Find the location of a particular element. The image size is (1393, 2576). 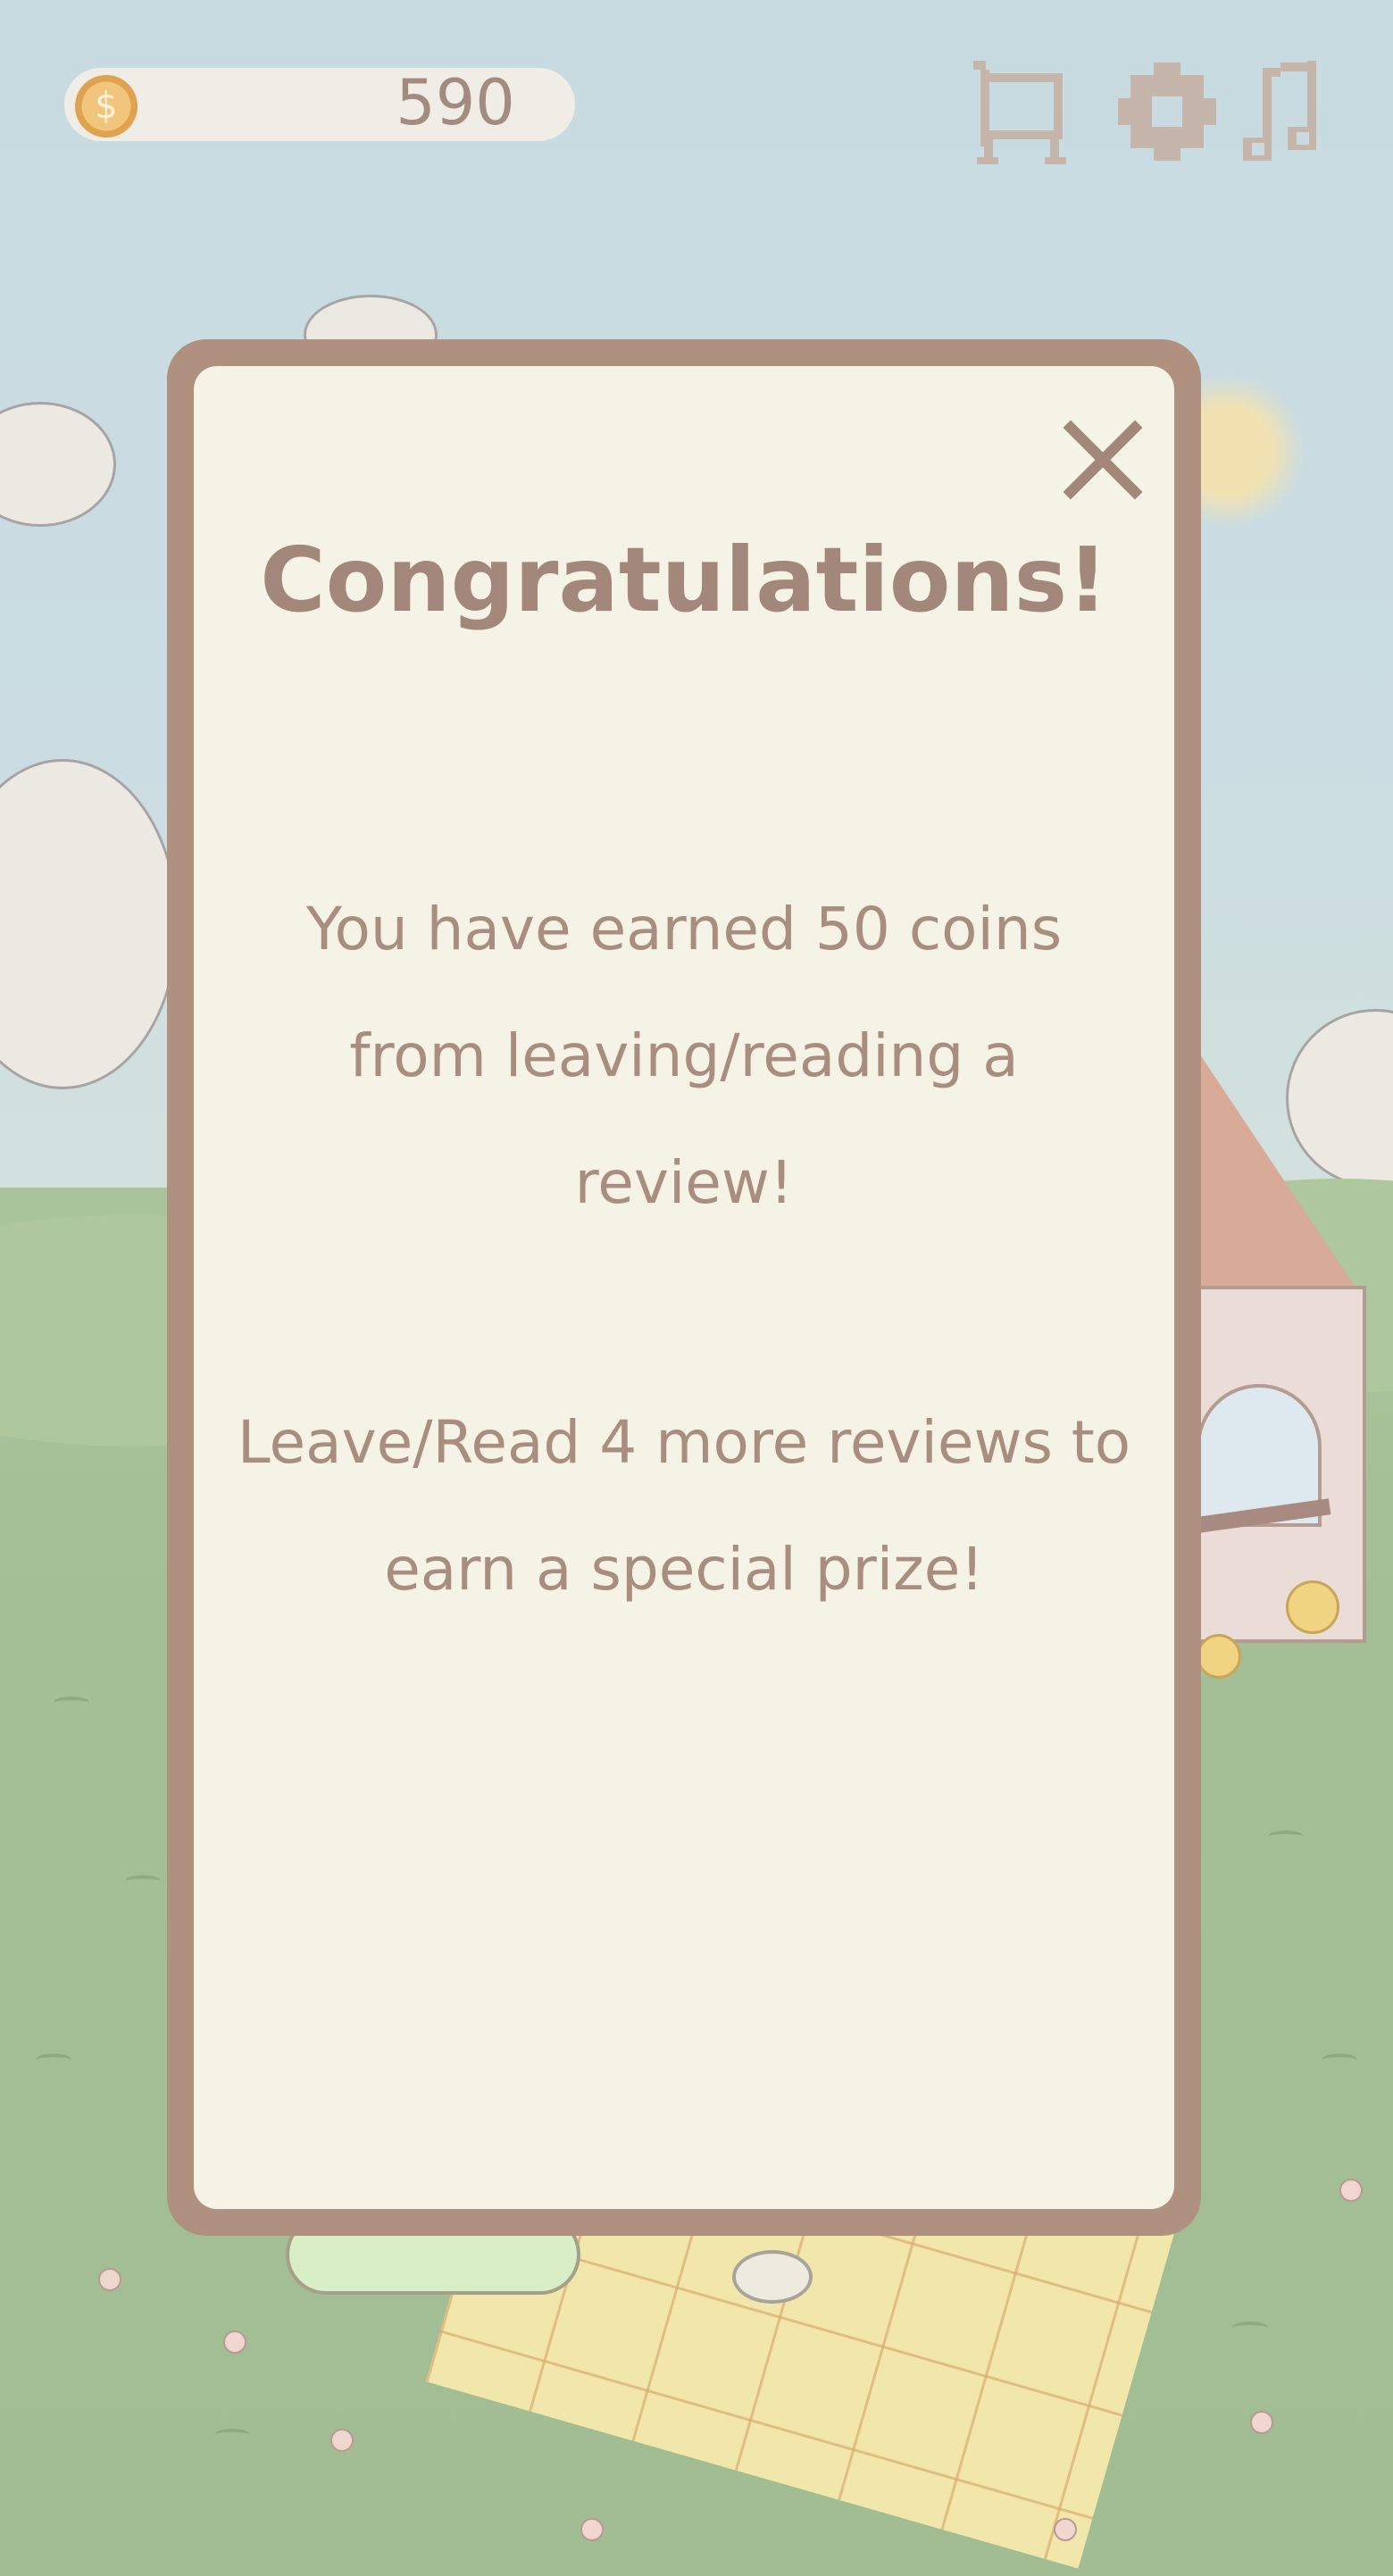

coin-icon: $ is located at coordinates (106, 106).